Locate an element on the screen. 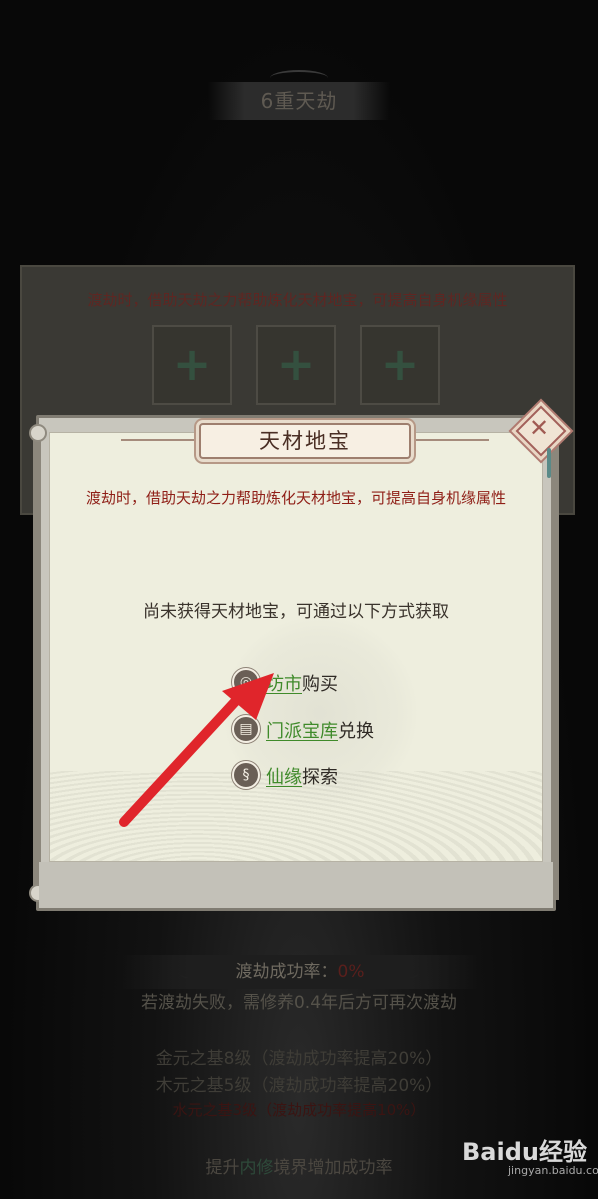 This screenshot has height=1199, width=598. close-button: ✕ is located at coordinates (541, 431).